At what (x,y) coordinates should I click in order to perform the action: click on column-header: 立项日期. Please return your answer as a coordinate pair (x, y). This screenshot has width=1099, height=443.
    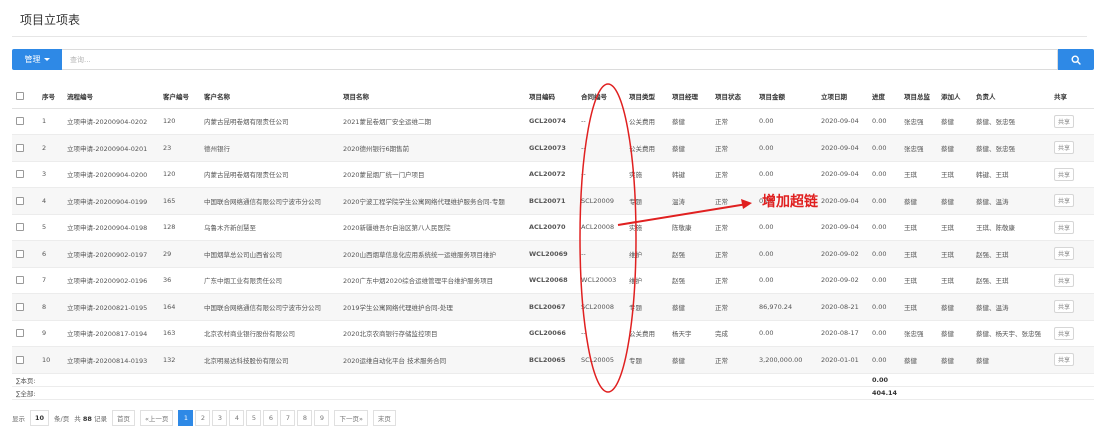
    Looking at the image, I should click on (842, 96).